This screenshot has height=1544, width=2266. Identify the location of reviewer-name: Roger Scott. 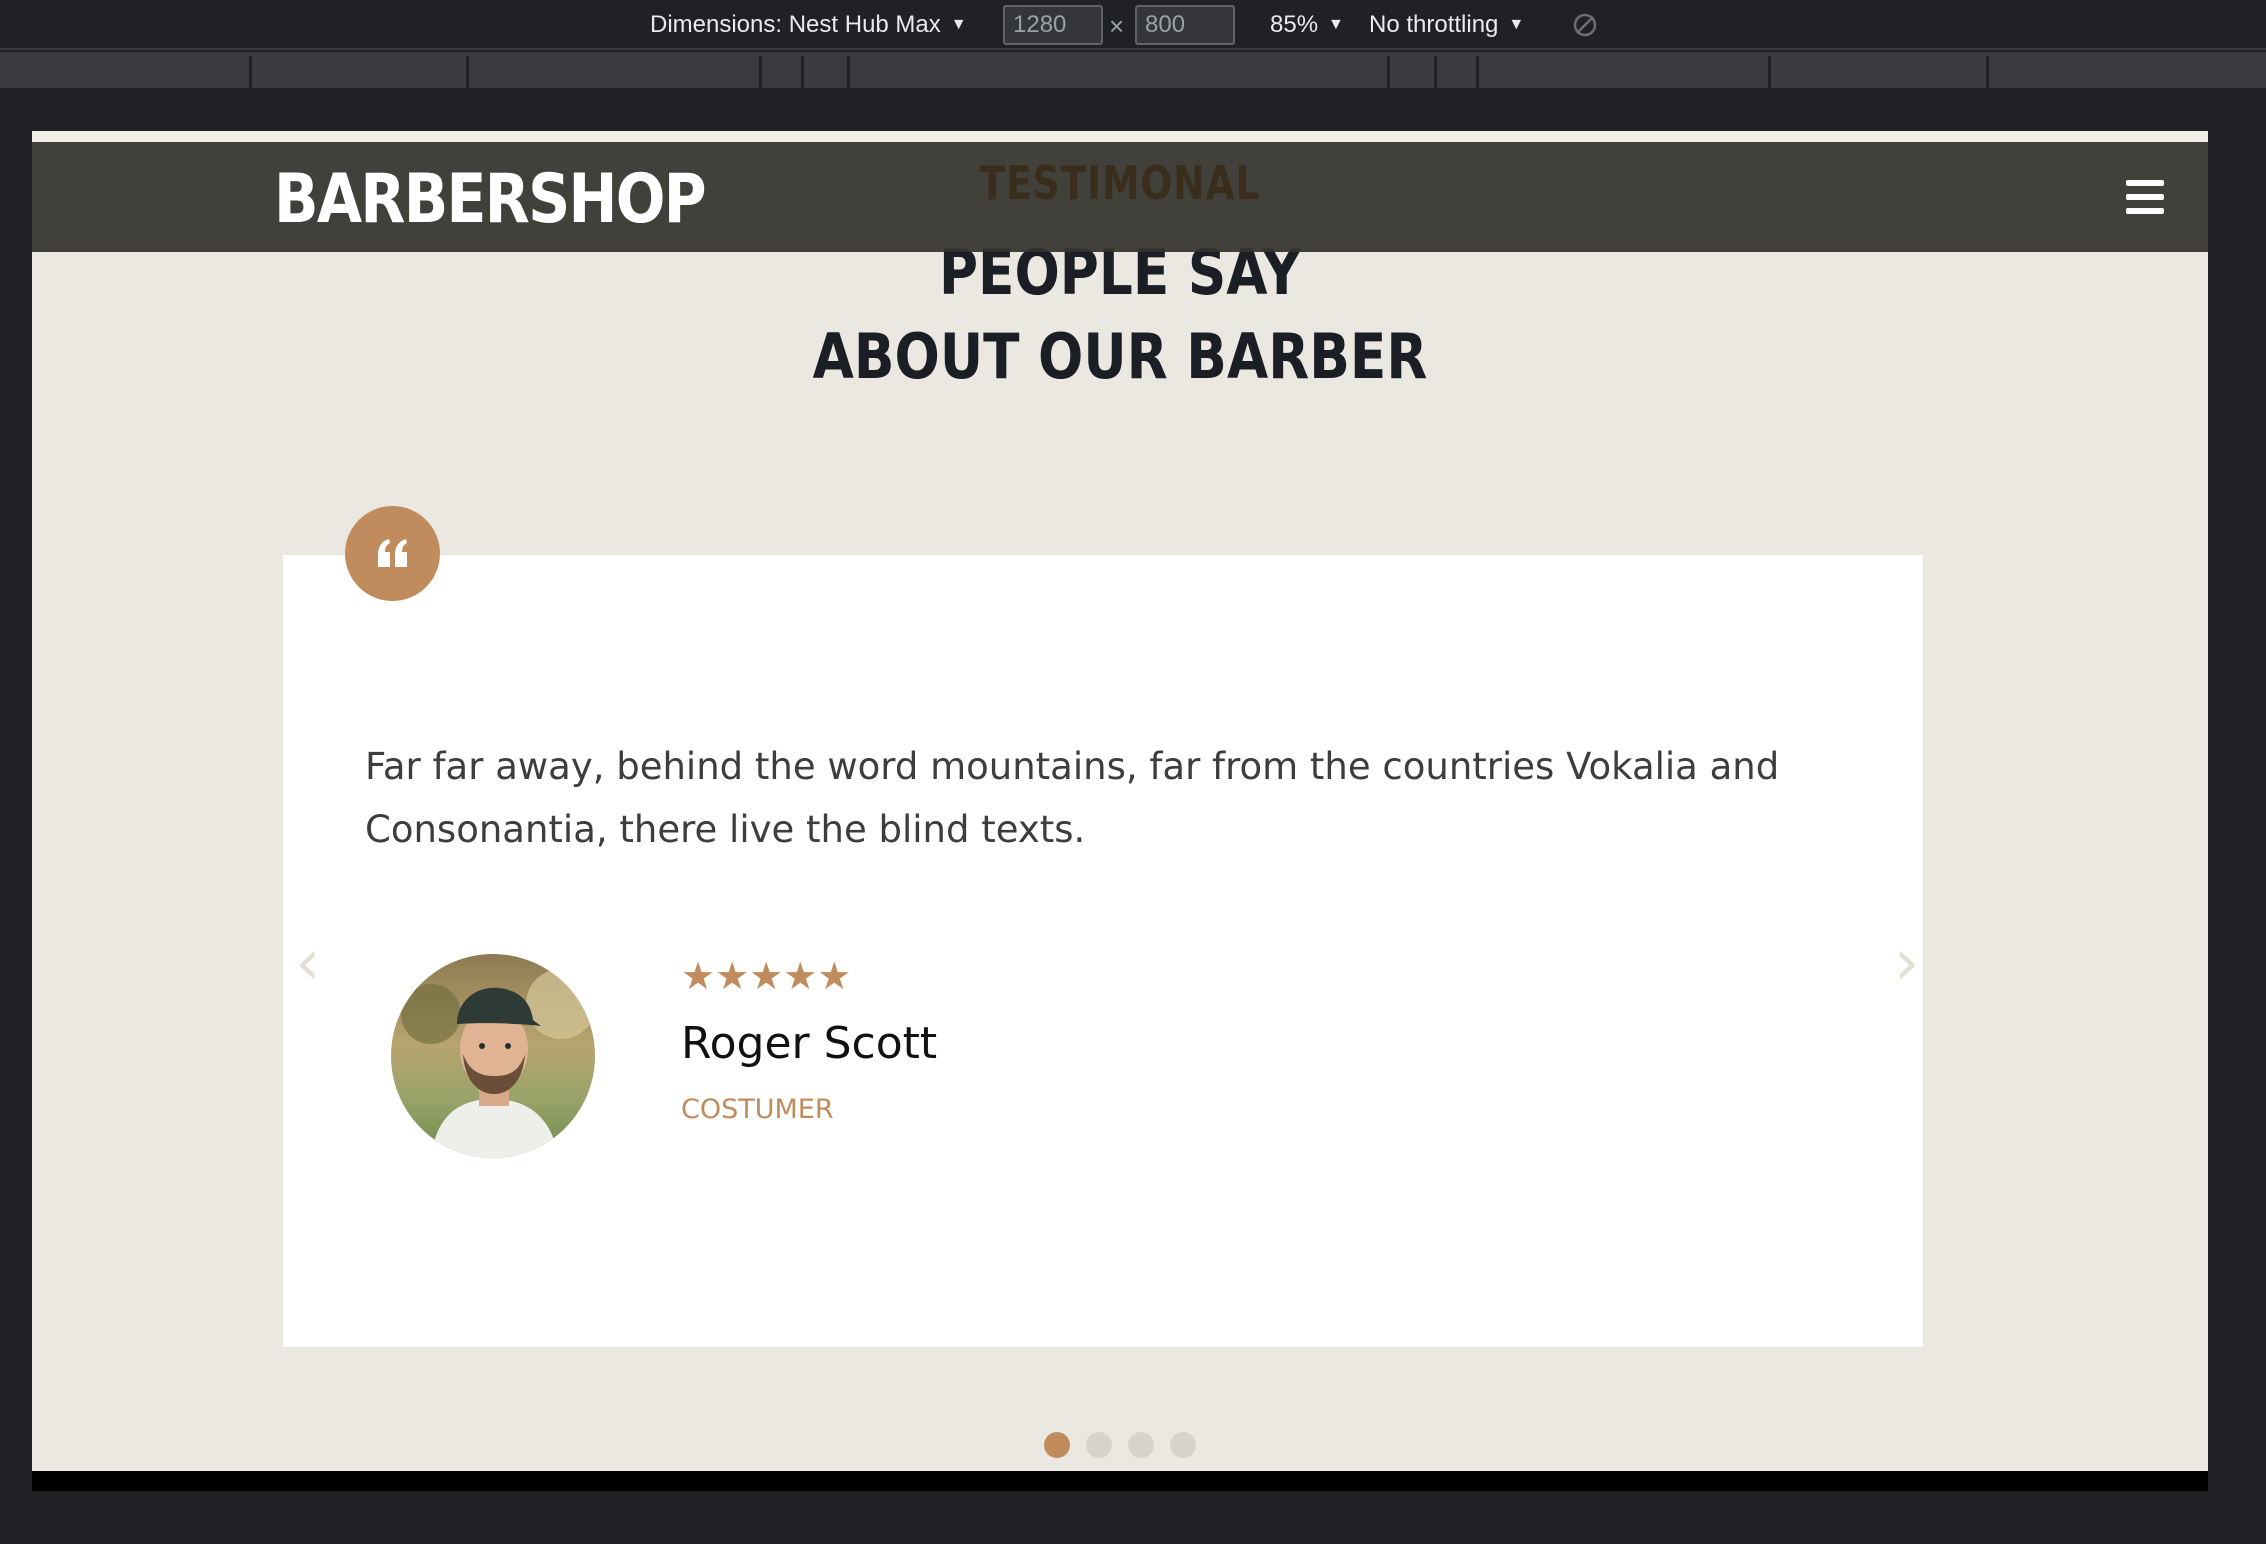
(809, 1043).